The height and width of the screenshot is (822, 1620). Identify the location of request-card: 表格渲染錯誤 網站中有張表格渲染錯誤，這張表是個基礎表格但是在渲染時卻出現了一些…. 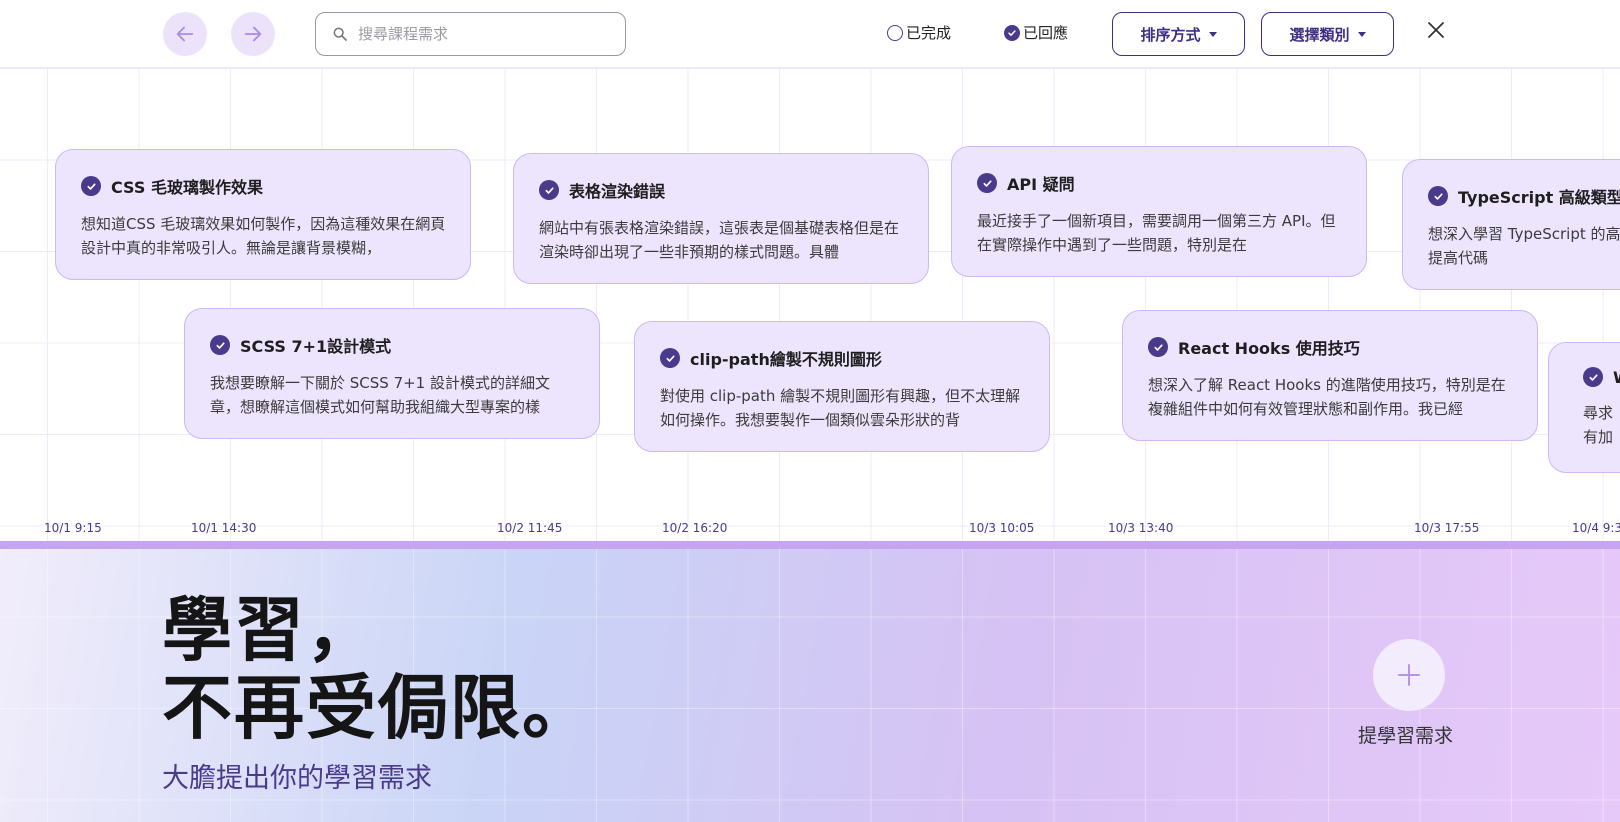
(721, 218).